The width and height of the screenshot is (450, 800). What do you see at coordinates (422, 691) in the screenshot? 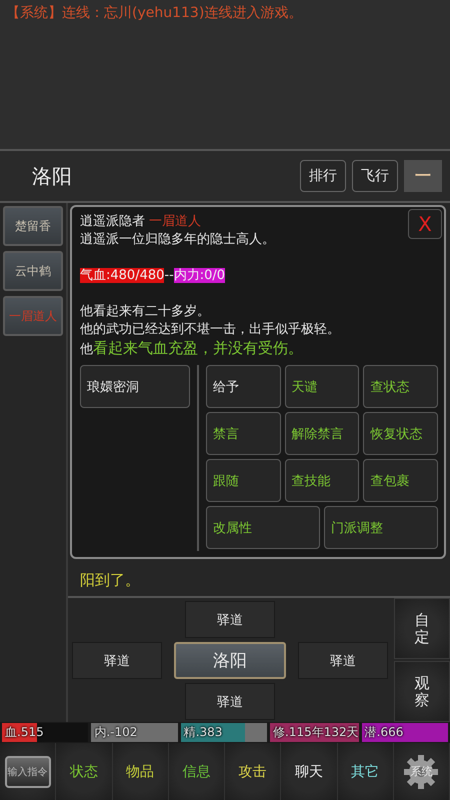
I see `side-button: 观察` at bounding box center [422, 691].